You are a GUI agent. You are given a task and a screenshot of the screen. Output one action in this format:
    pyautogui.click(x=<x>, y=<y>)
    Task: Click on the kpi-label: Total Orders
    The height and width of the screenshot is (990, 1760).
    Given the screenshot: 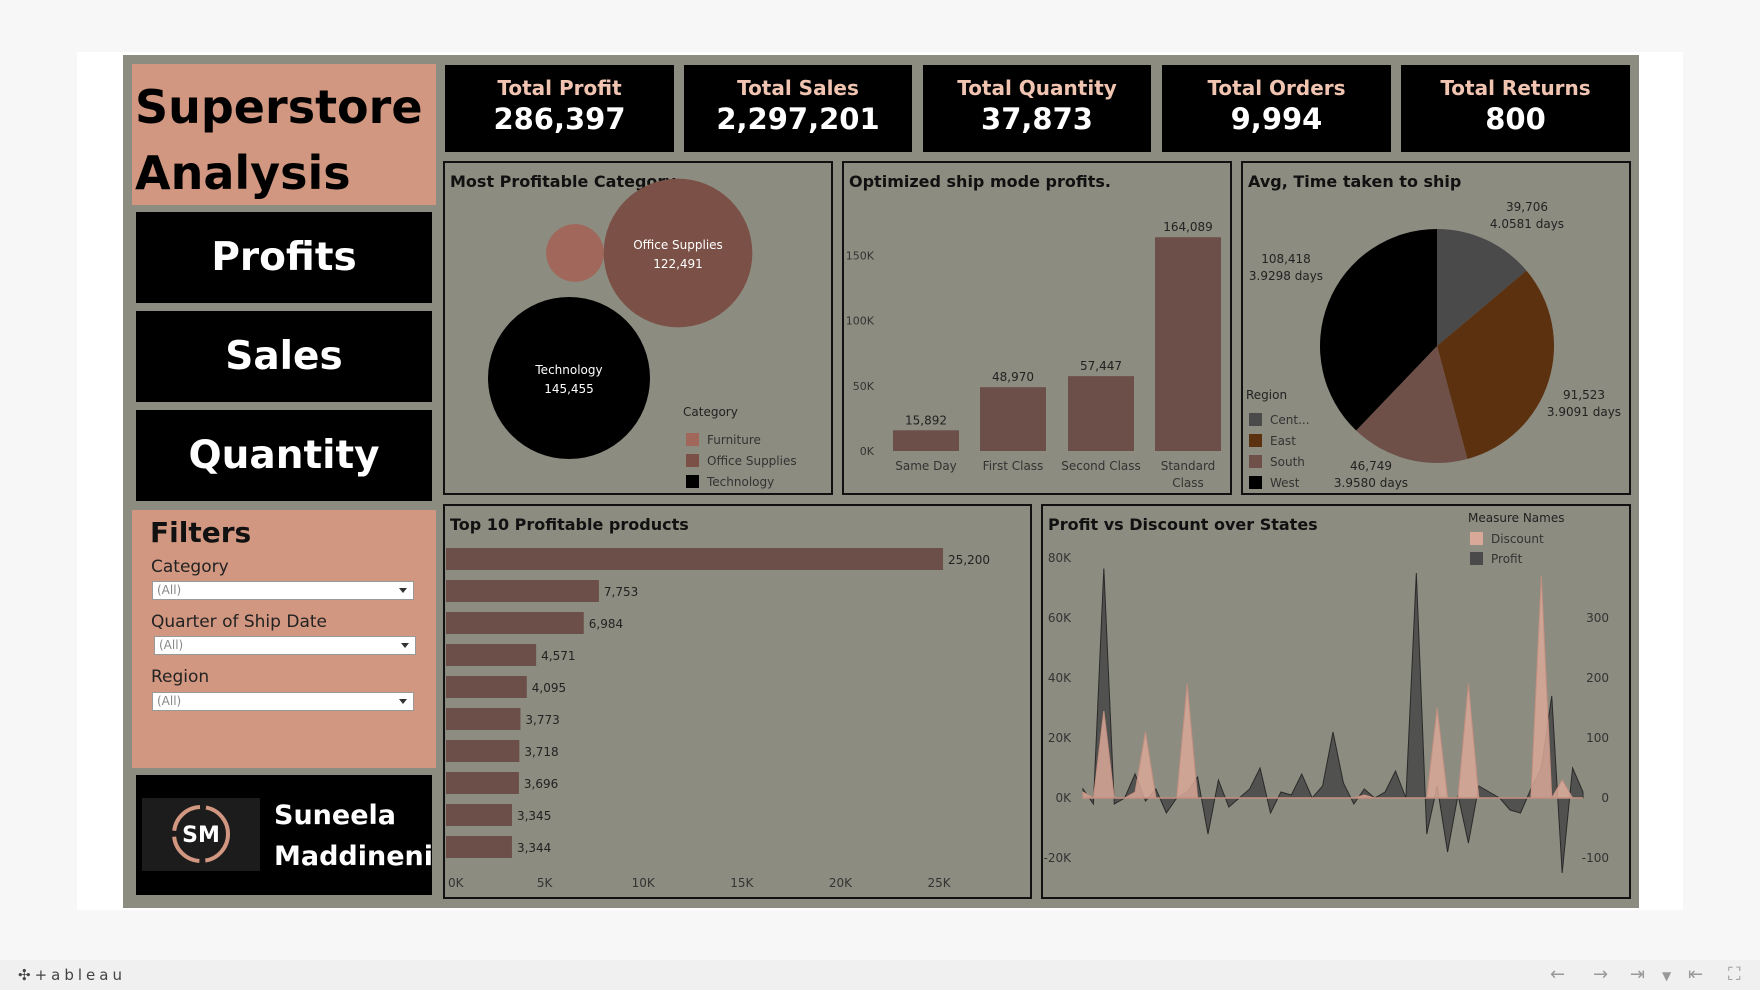 What is the action you would take?
    pyautogui.click(x=1276, y=88)
    